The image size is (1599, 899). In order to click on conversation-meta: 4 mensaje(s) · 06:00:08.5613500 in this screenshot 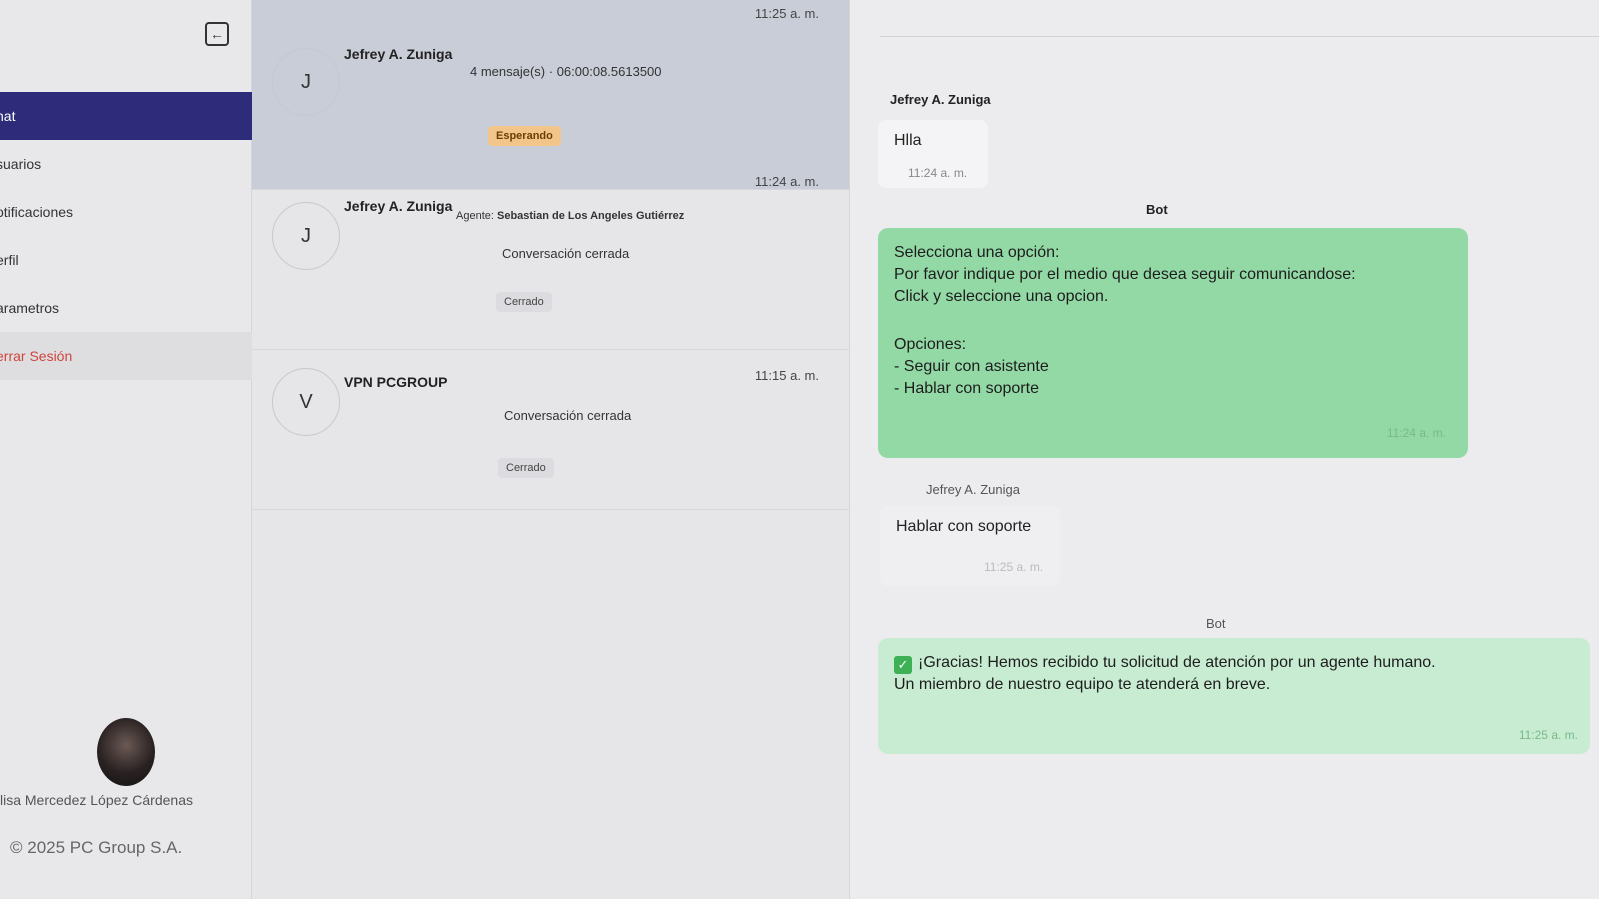, I will do `click(566, 71)`.